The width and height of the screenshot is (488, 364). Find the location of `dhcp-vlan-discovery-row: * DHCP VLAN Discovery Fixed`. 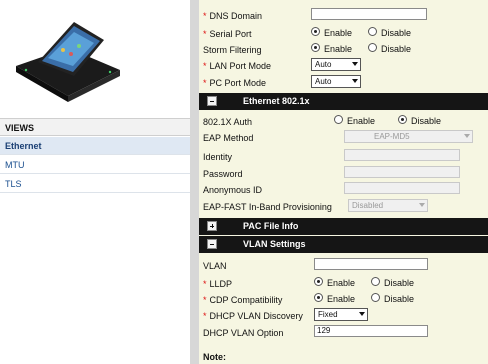

dhcp-vlan-discovery-row: * DHCP VLAN Discovery Fixed is located at coordinates (344, 316).